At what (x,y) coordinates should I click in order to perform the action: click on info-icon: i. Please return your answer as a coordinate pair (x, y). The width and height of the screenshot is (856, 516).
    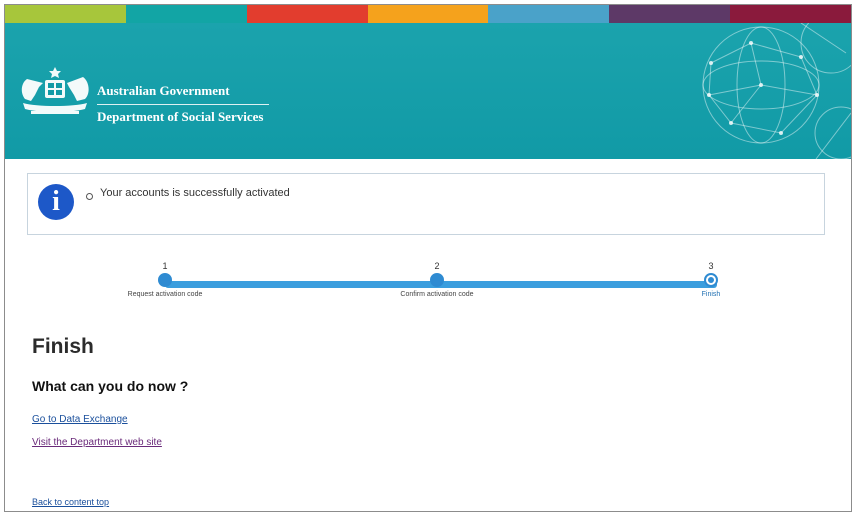
    Looking at the image, I should click on (56, 202).